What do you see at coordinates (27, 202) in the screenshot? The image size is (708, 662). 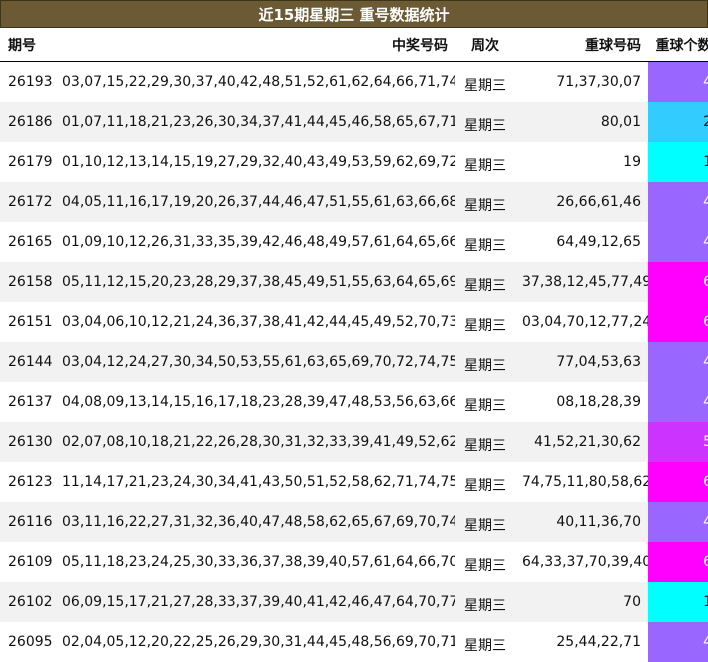 I see `cell-issue: 26172` at bounding box center [27, 202].